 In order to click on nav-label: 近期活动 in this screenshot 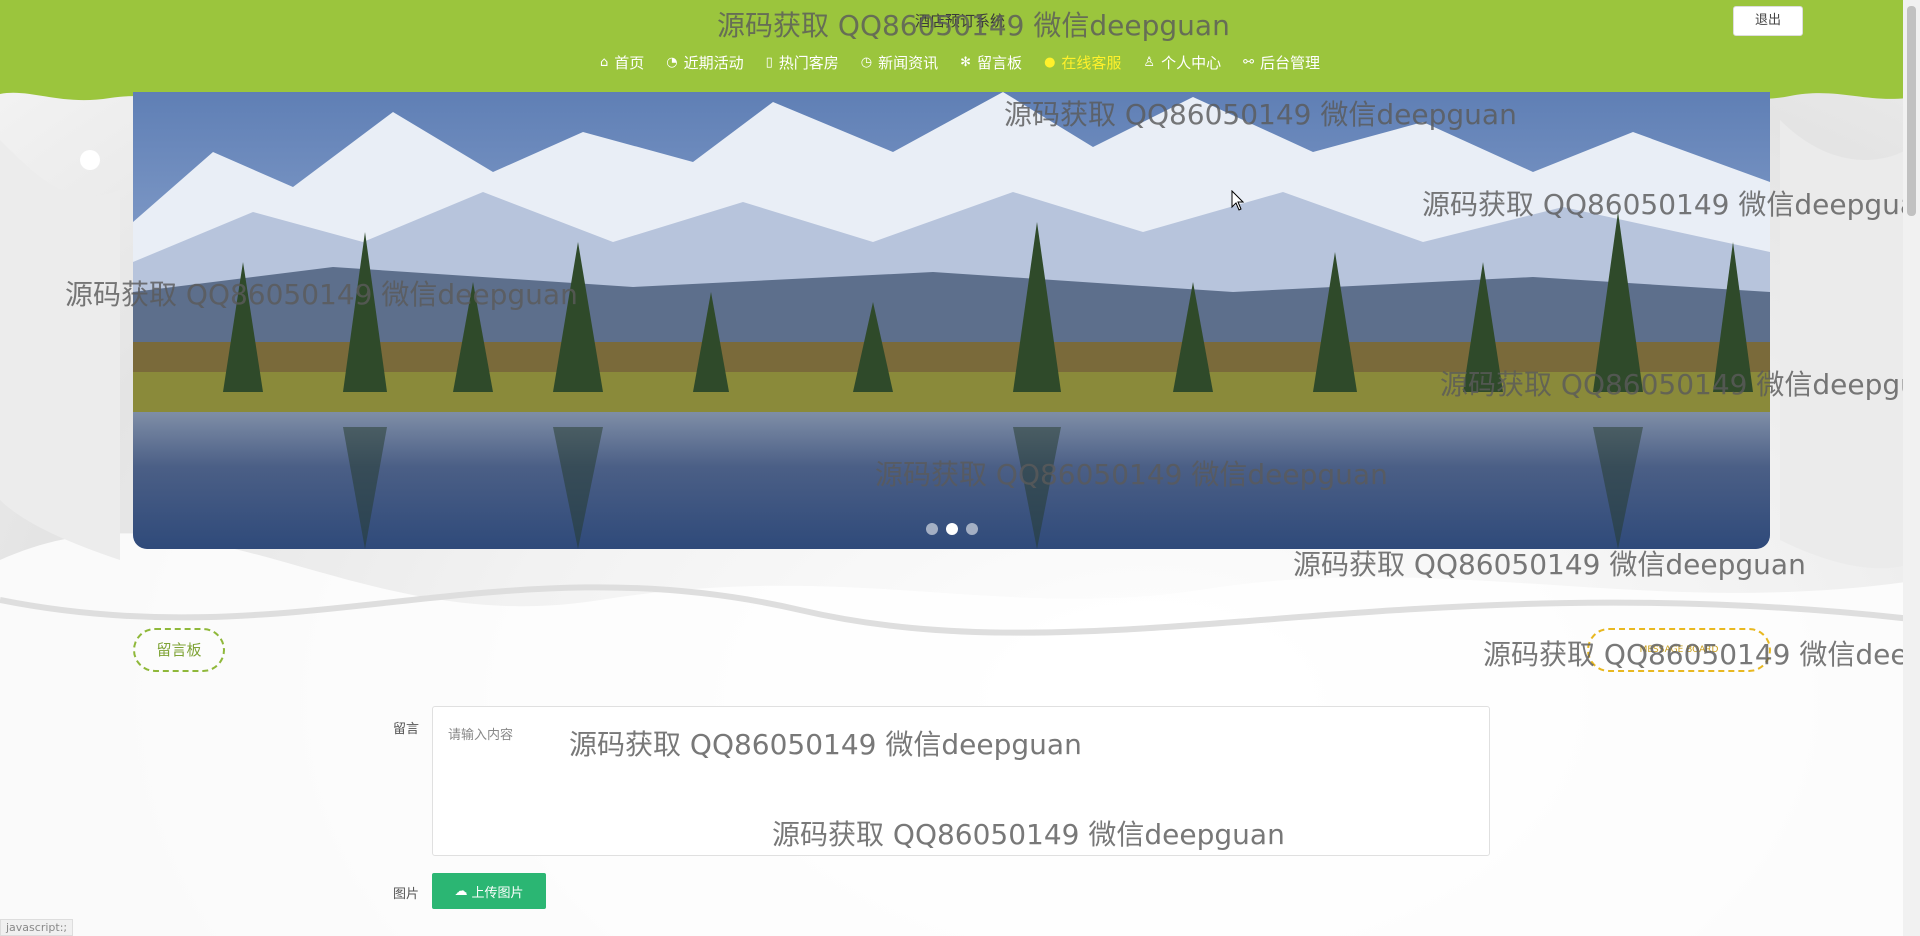, I will do `click(713, 63)`.